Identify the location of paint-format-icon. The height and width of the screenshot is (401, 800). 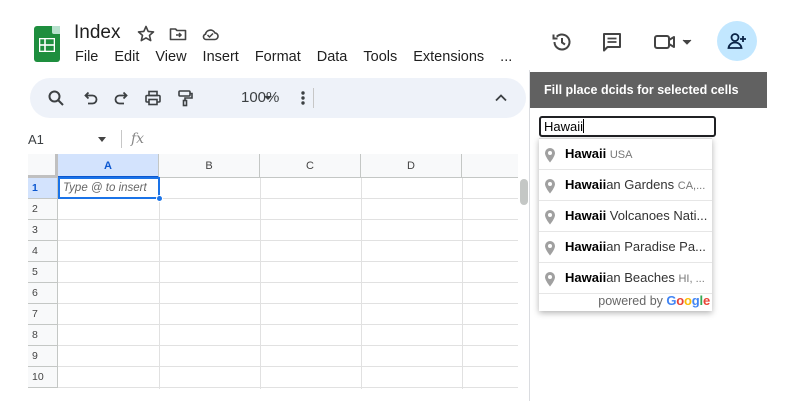
(185, 98).